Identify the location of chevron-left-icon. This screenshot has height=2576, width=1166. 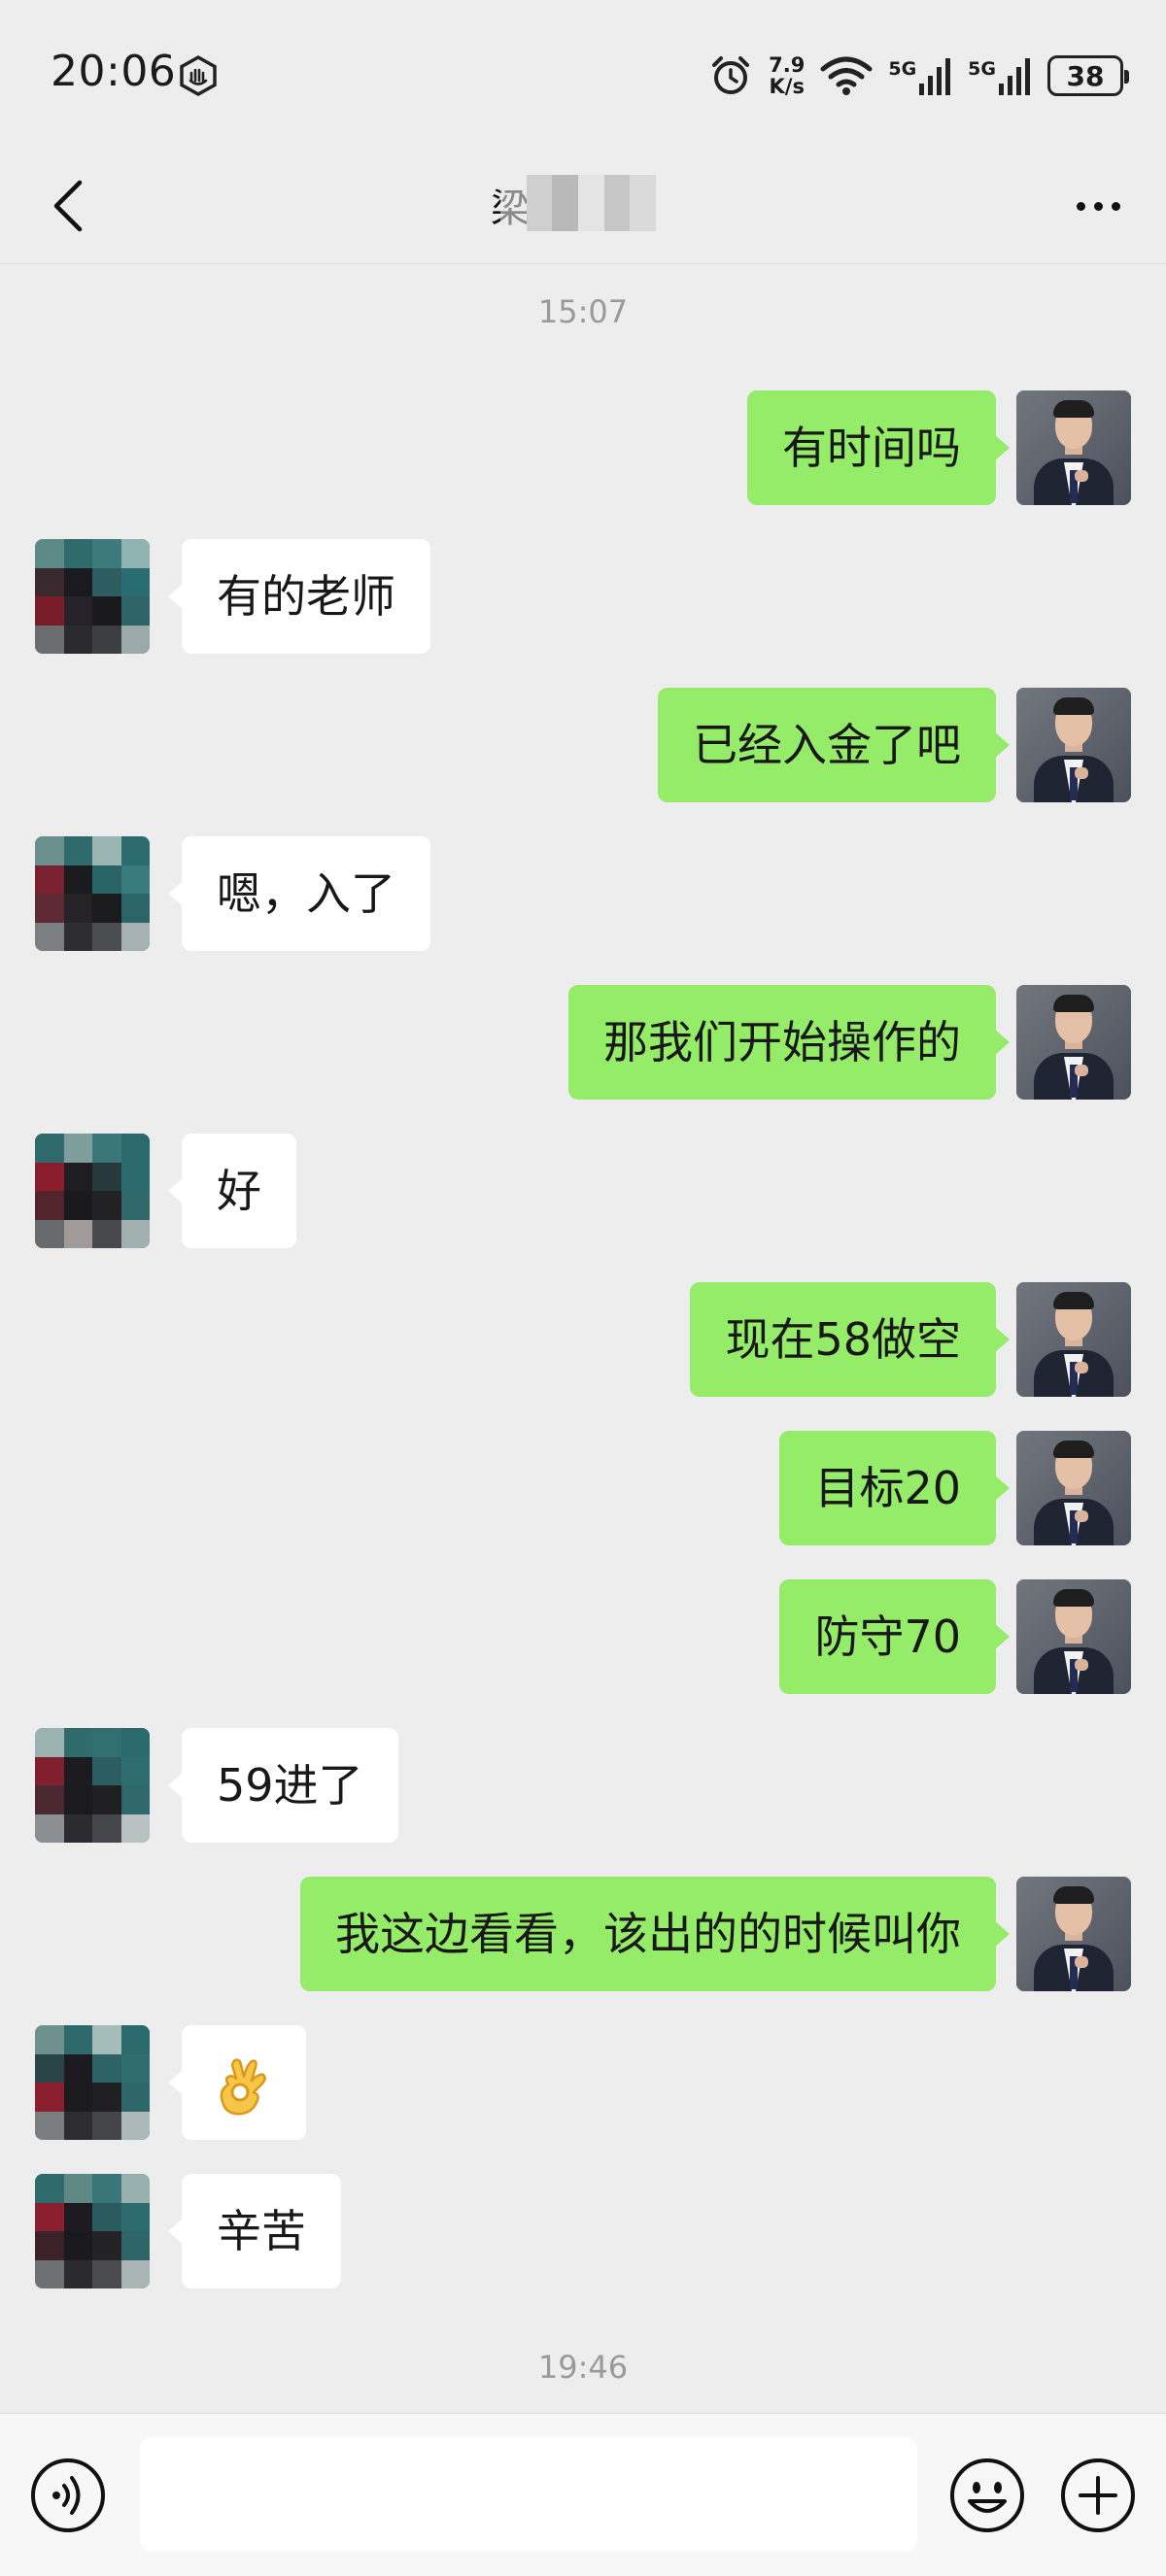
(68, 206).